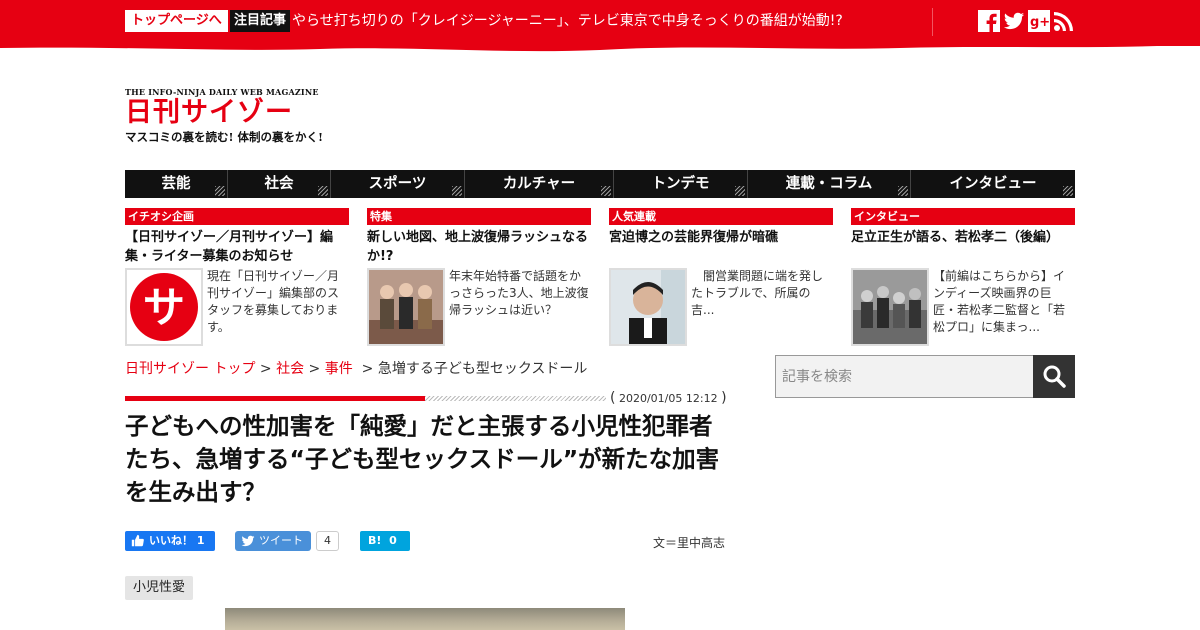  I want to click on home-link: トップページへ, so click(176, 21).